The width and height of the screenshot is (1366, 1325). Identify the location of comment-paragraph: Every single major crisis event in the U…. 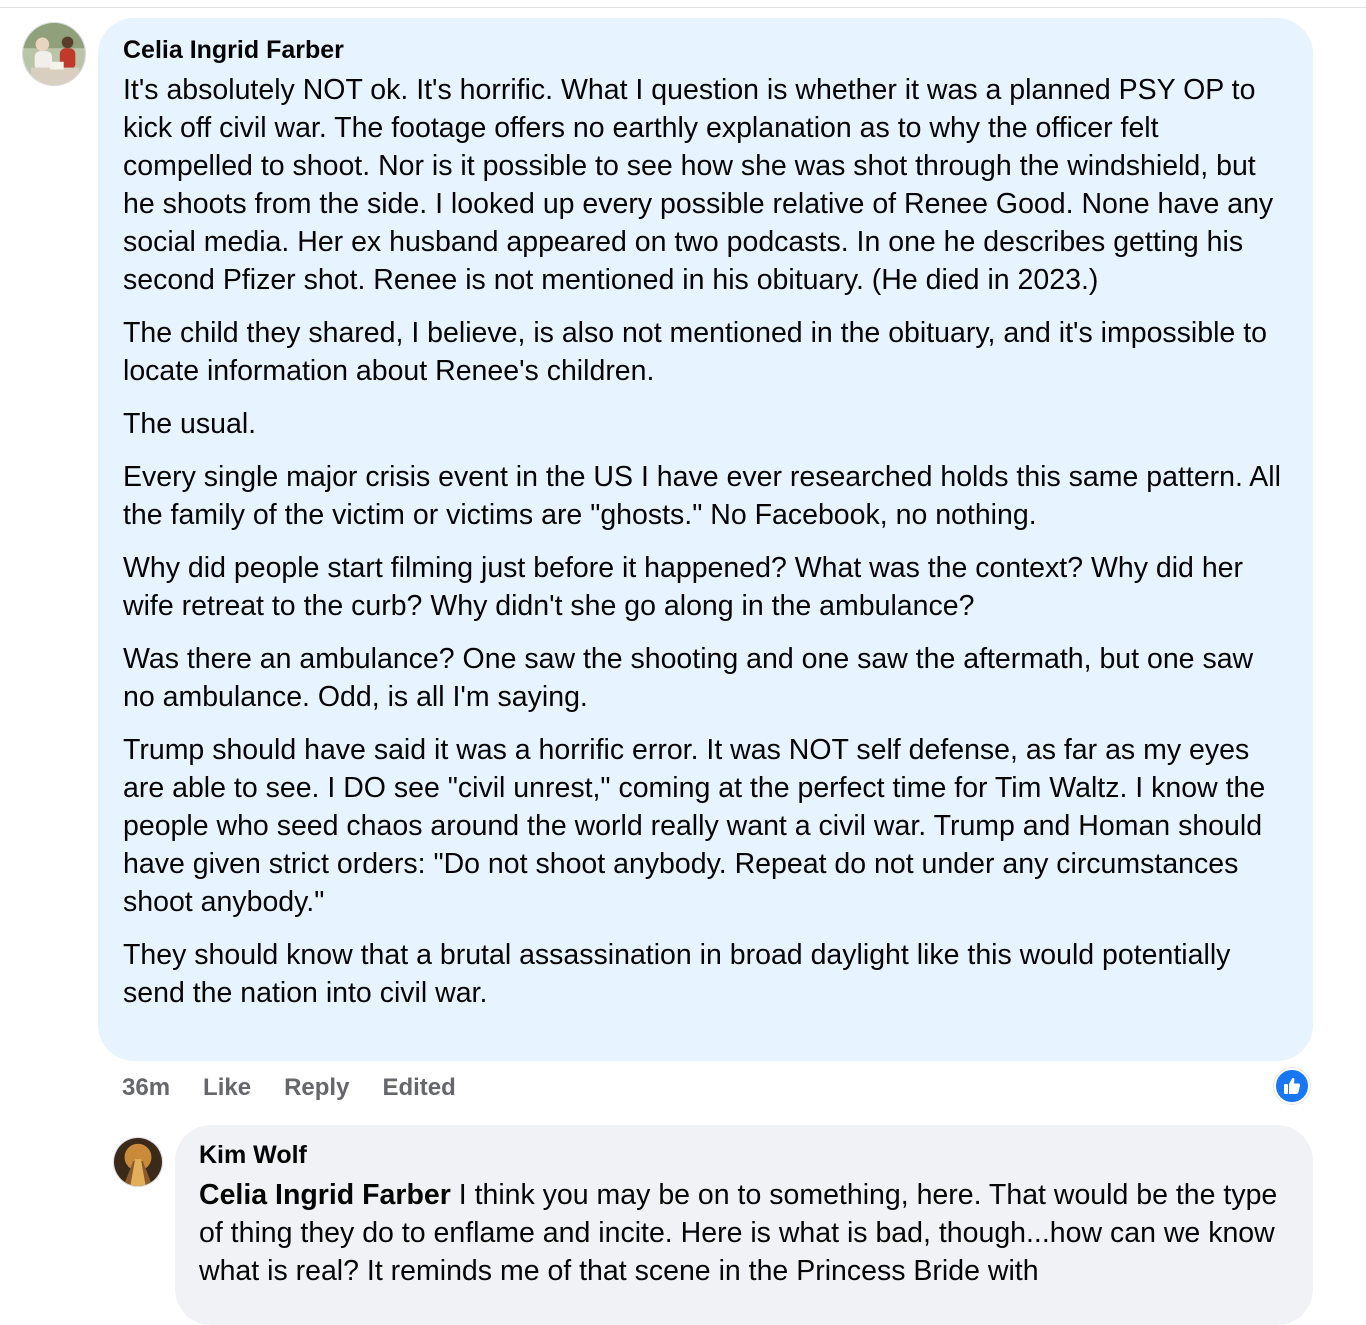
(702, 496).